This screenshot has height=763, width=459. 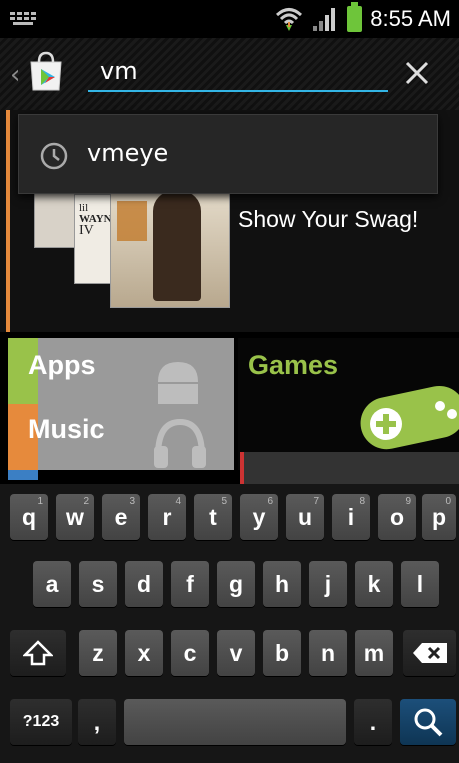 I want to click on category-movies-tile, so click(x=349, y=468).